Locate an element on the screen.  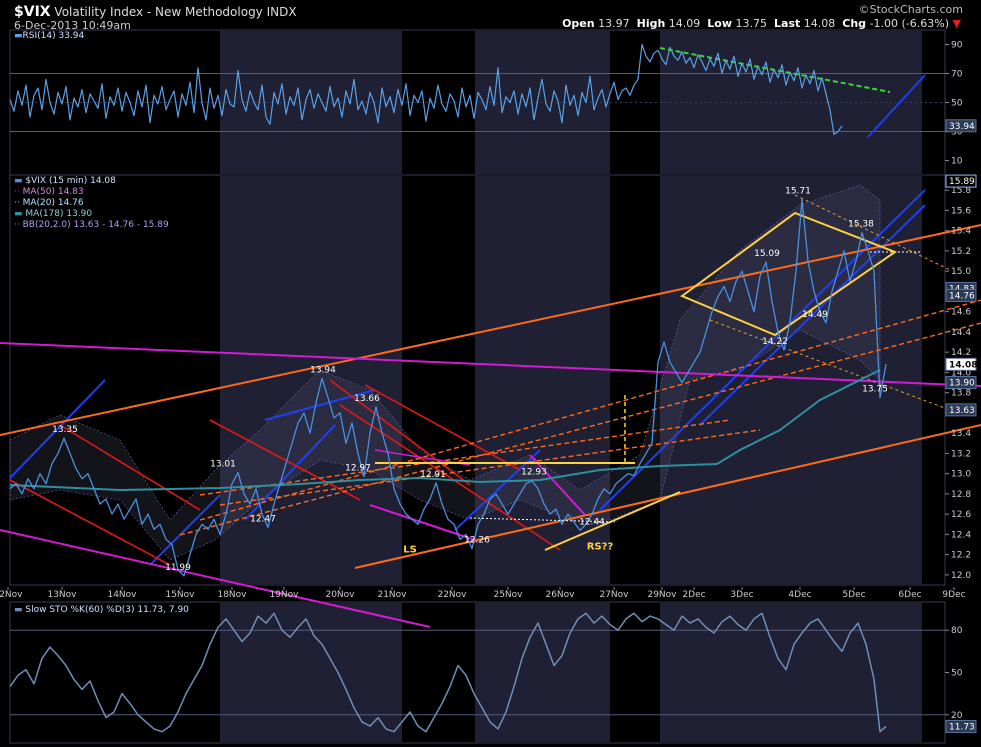
ma20-swatch-icon: ·· is located at coordinates (17, 203).